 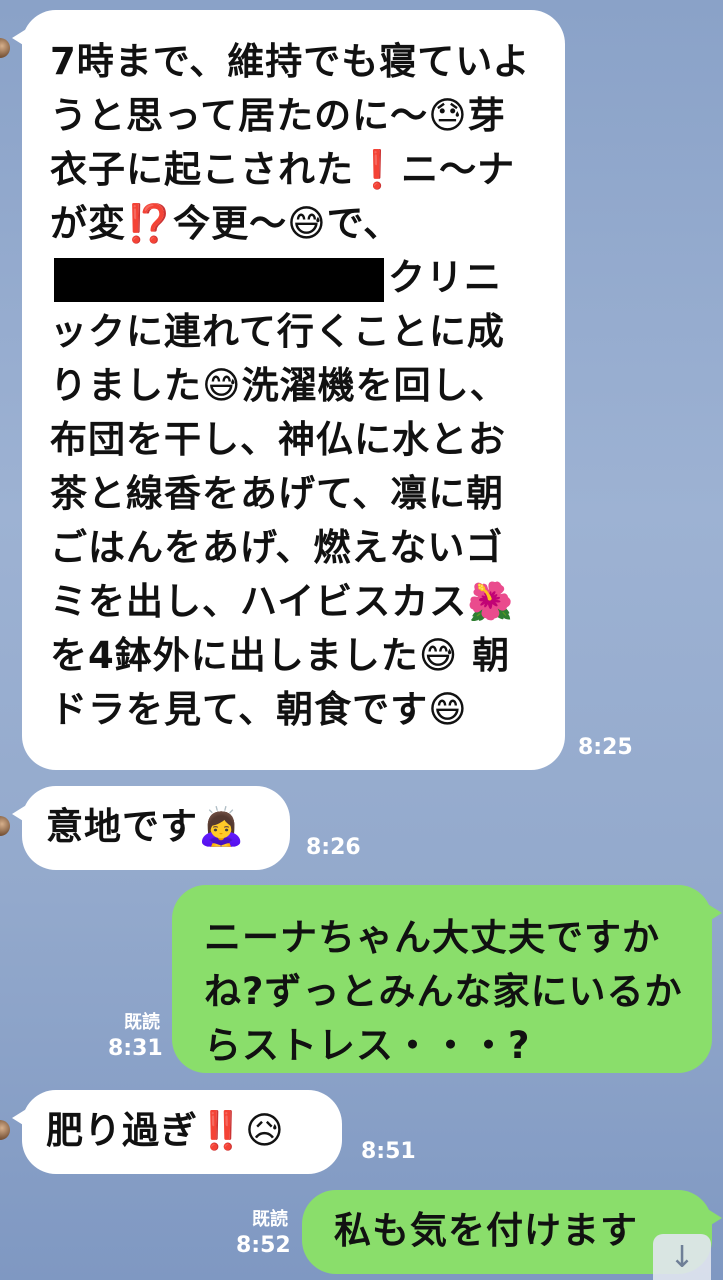 I want to click on redacted-block, so click(x=219, y=279).